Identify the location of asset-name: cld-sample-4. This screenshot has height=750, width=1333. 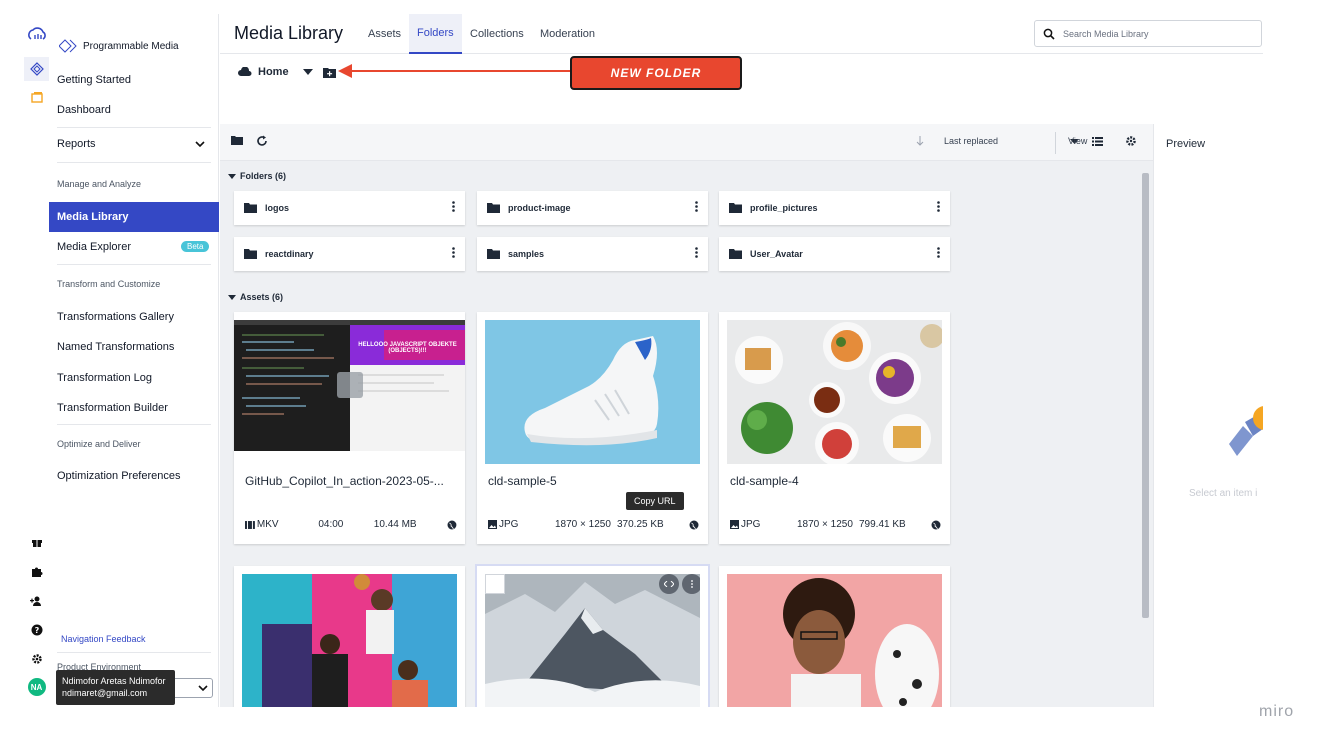
(764, 481).